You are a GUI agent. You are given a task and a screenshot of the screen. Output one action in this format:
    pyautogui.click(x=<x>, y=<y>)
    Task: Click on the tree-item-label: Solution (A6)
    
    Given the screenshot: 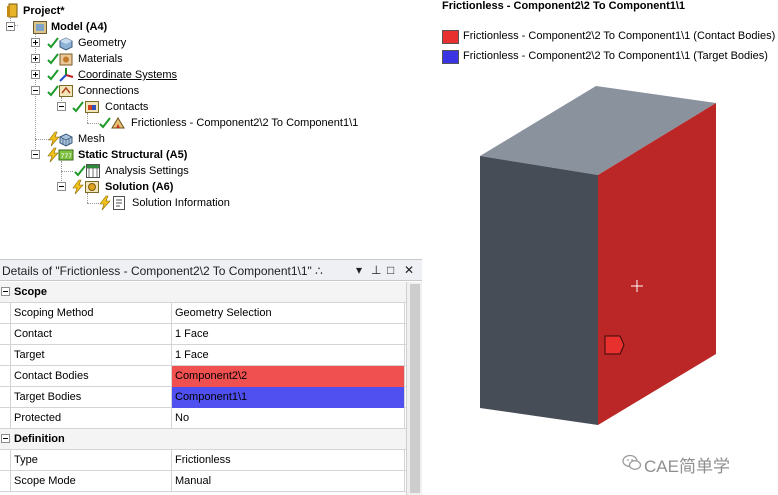 What is the action you would take?
    pyautogui.click(x=139, y=187)
    